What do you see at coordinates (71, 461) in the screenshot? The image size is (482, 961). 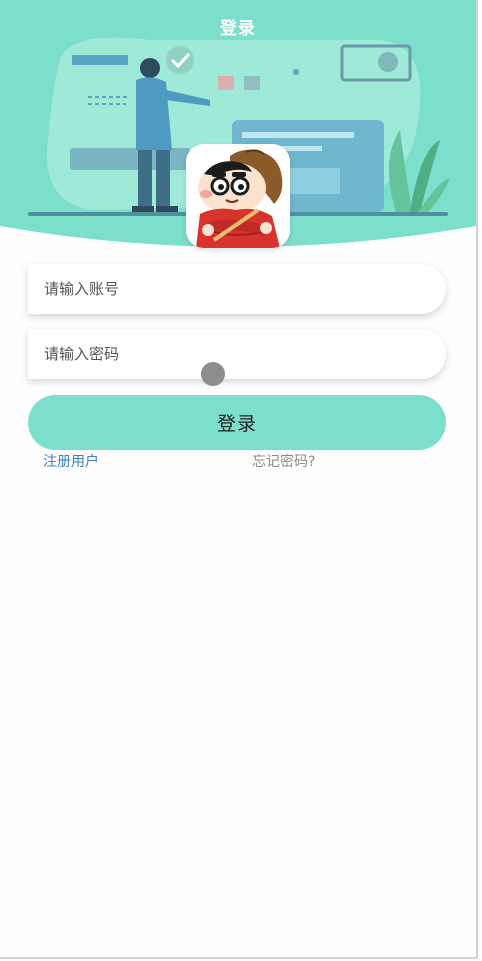 I see `register-link: 注册用户` at bounding box center [71, 461].